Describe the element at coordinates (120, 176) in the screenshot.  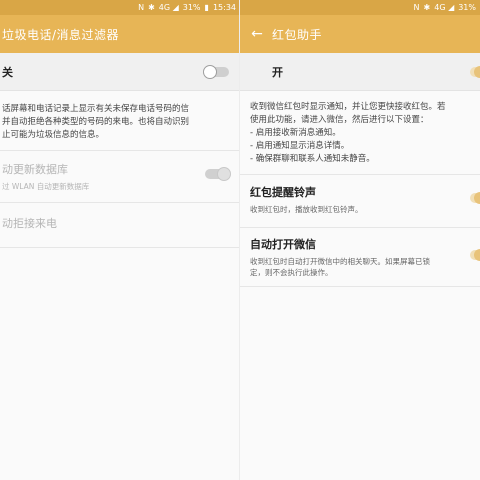
I see `auto-update-database-row: 动更新数据库 过 WLAN 自动更新数据库` at that location.